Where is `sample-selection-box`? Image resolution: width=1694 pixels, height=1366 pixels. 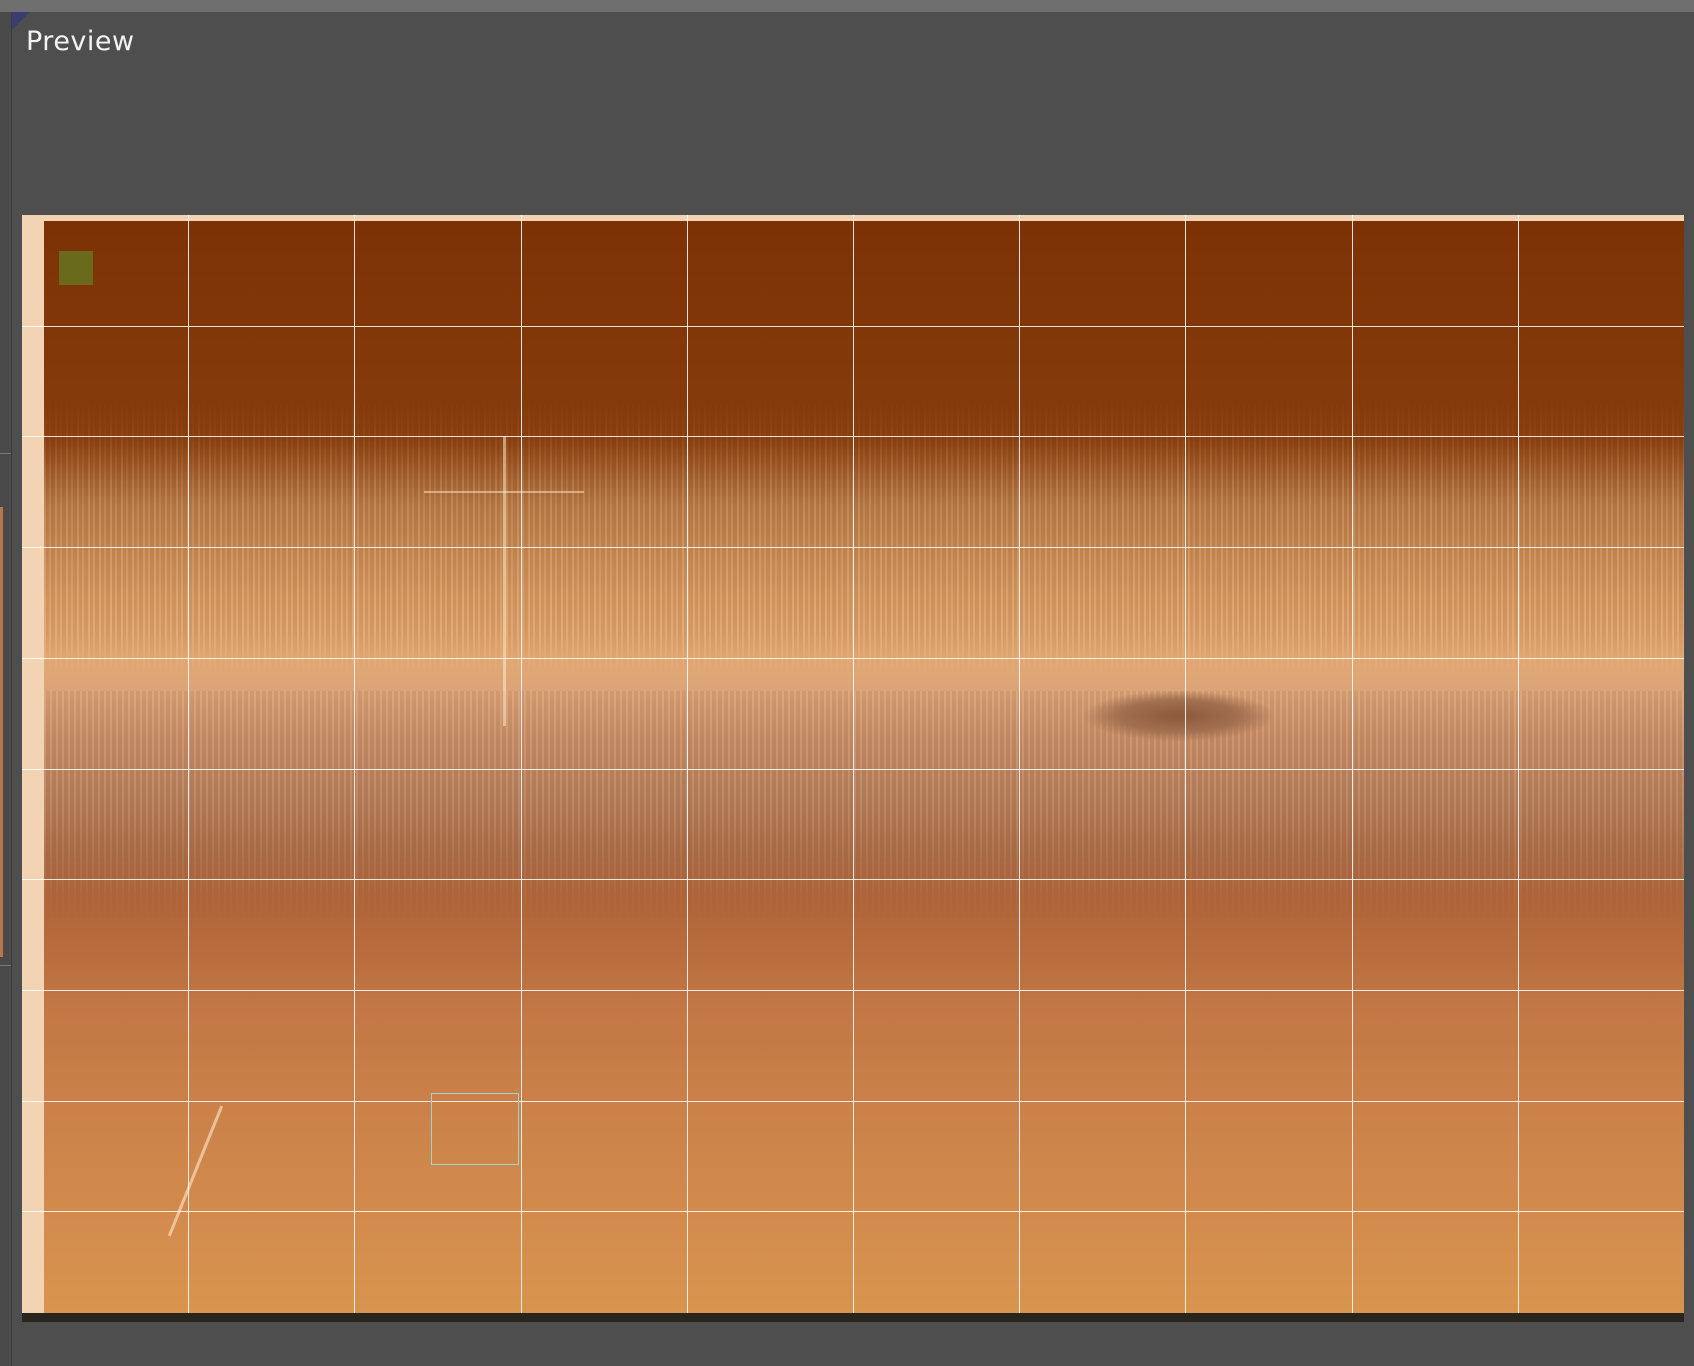 sample-selection-box is located at coordinates (475, 1129).